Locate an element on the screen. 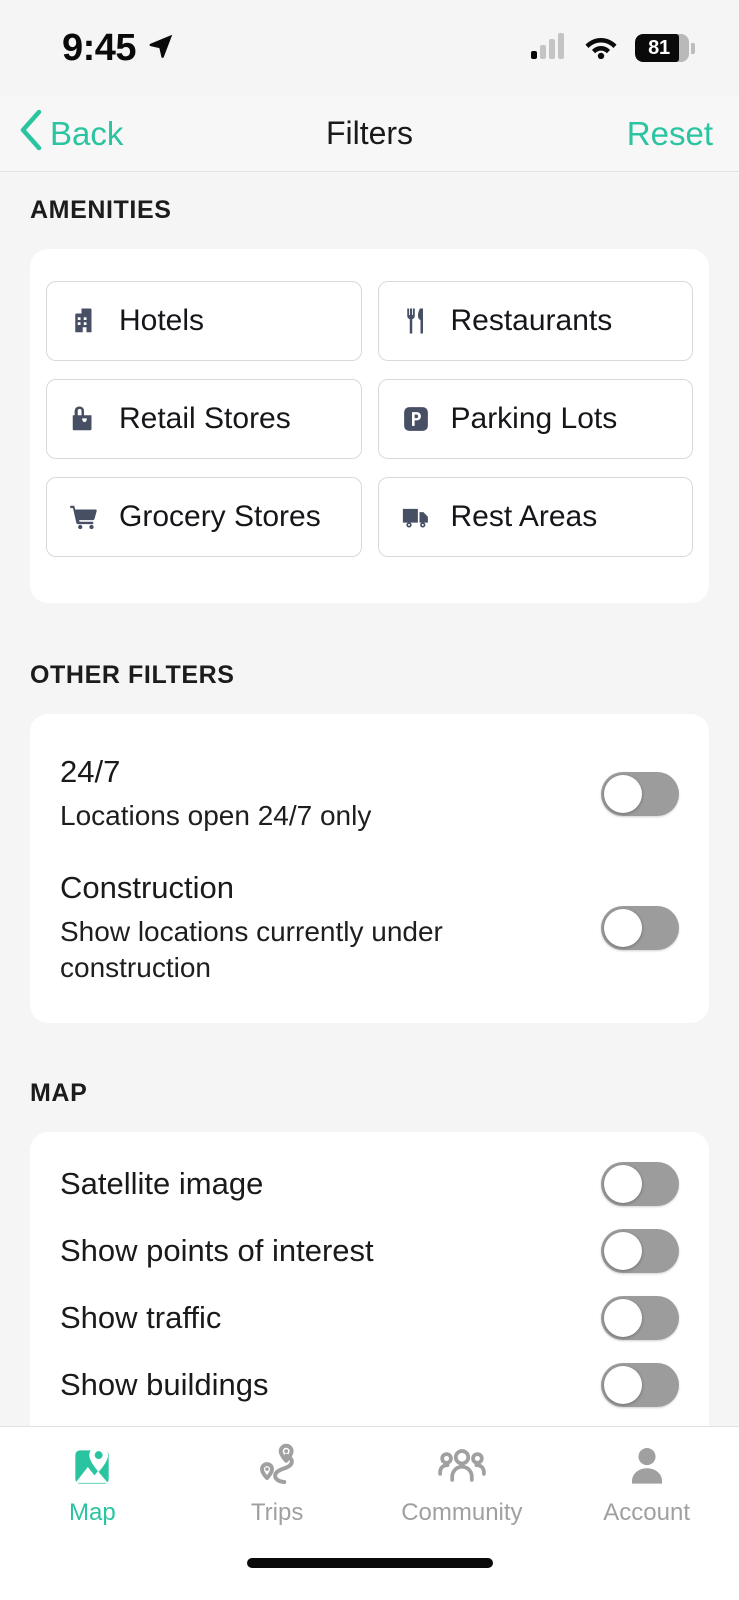  amenity-label: Parking Lots is located at coordinates (534, 418).